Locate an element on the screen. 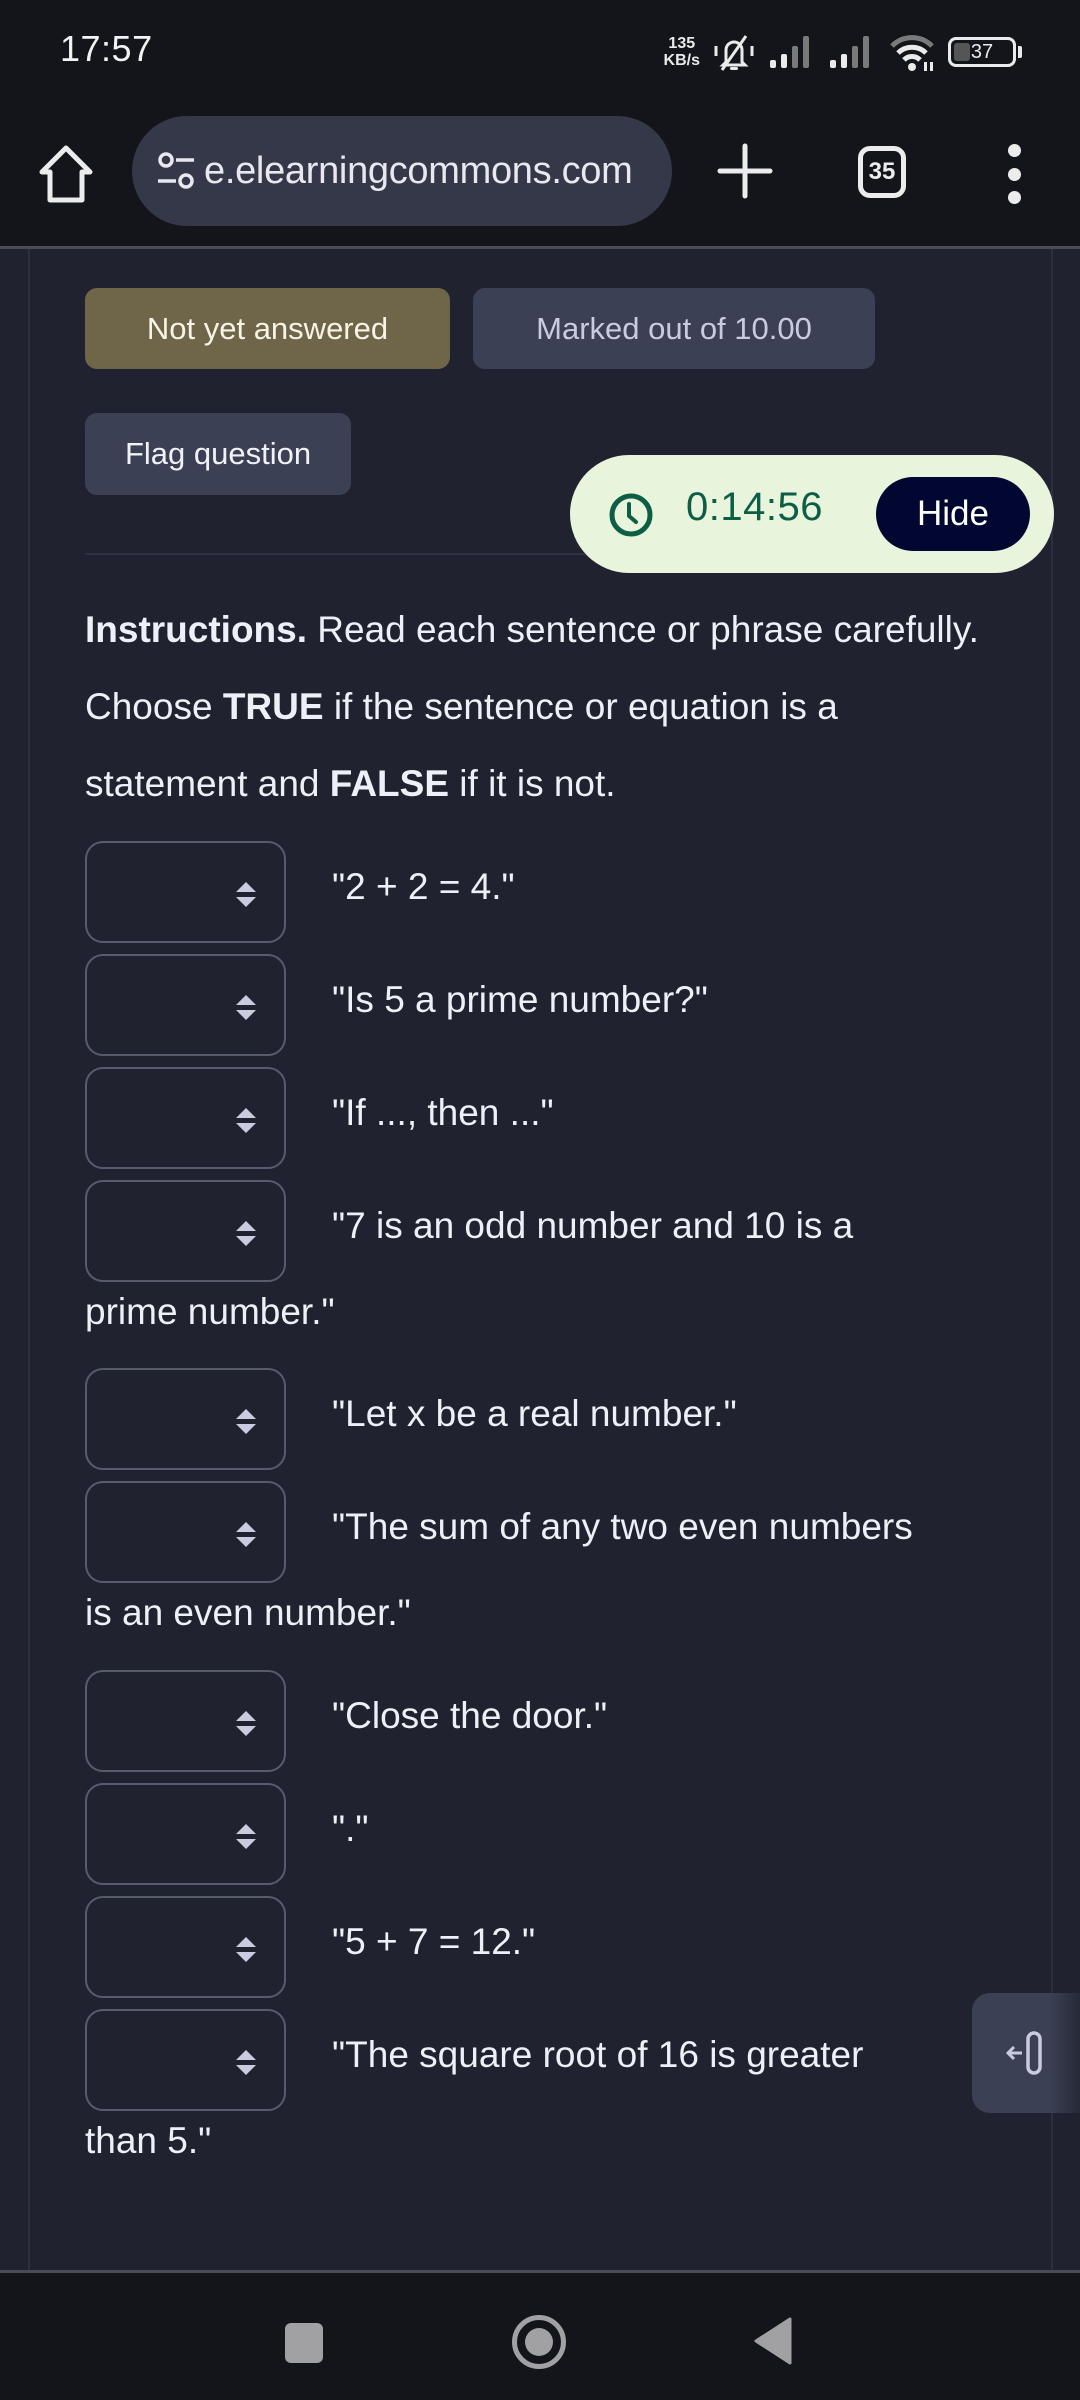  system-nav-bar is located at coordinates (540, 2335).